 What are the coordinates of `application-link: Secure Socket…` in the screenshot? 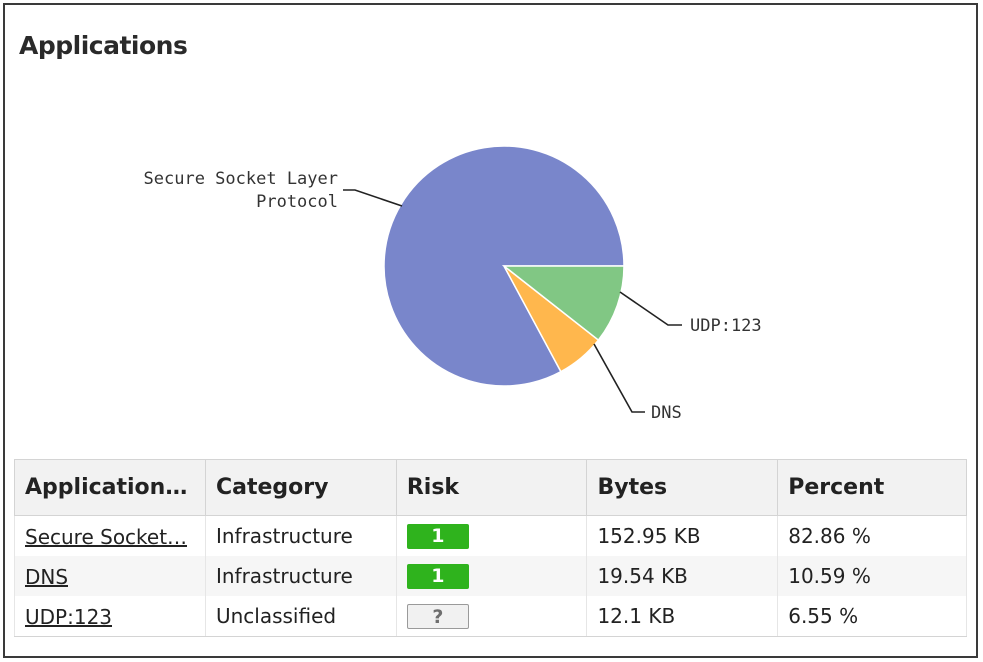 It's located at (106, 537).